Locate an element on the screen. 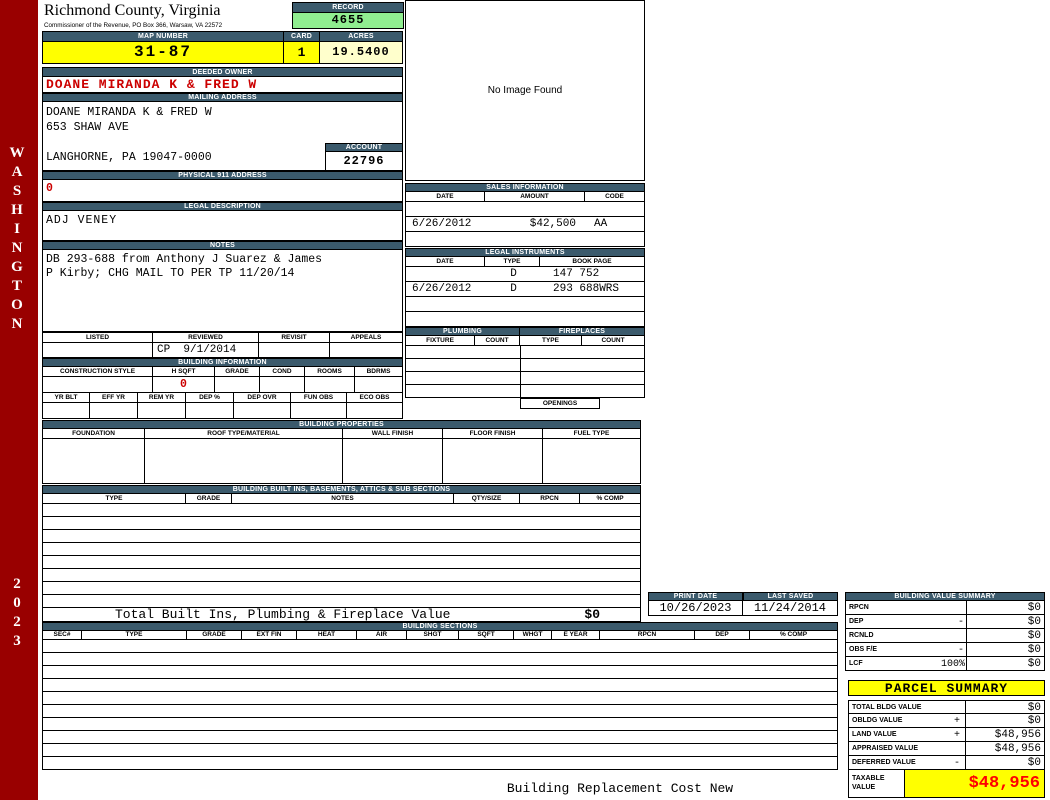 The width and height of the screenshot is (1050, 800). legal-description-block: LEGAL DESCRIPTION ADJ VENEY is located at coordinates (222, 221).